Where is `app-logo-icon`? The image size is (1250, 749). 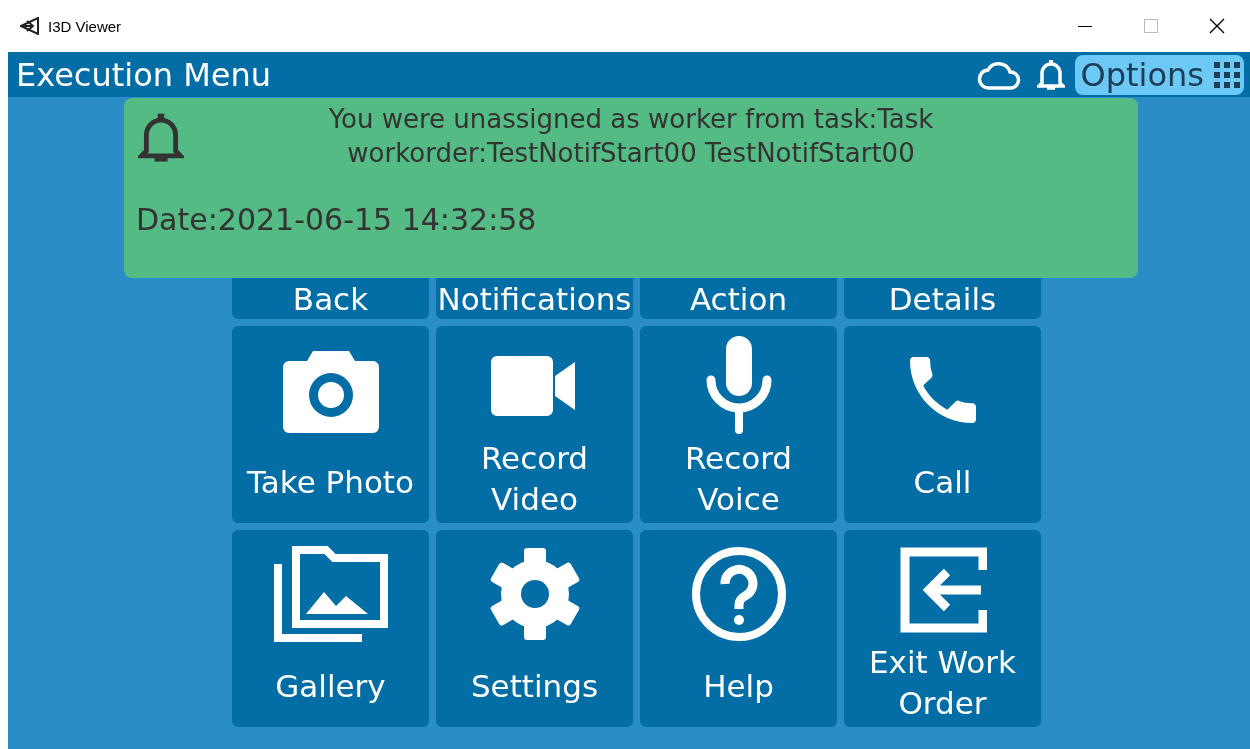
app-logo-icon is located at coordinates (30, 26).